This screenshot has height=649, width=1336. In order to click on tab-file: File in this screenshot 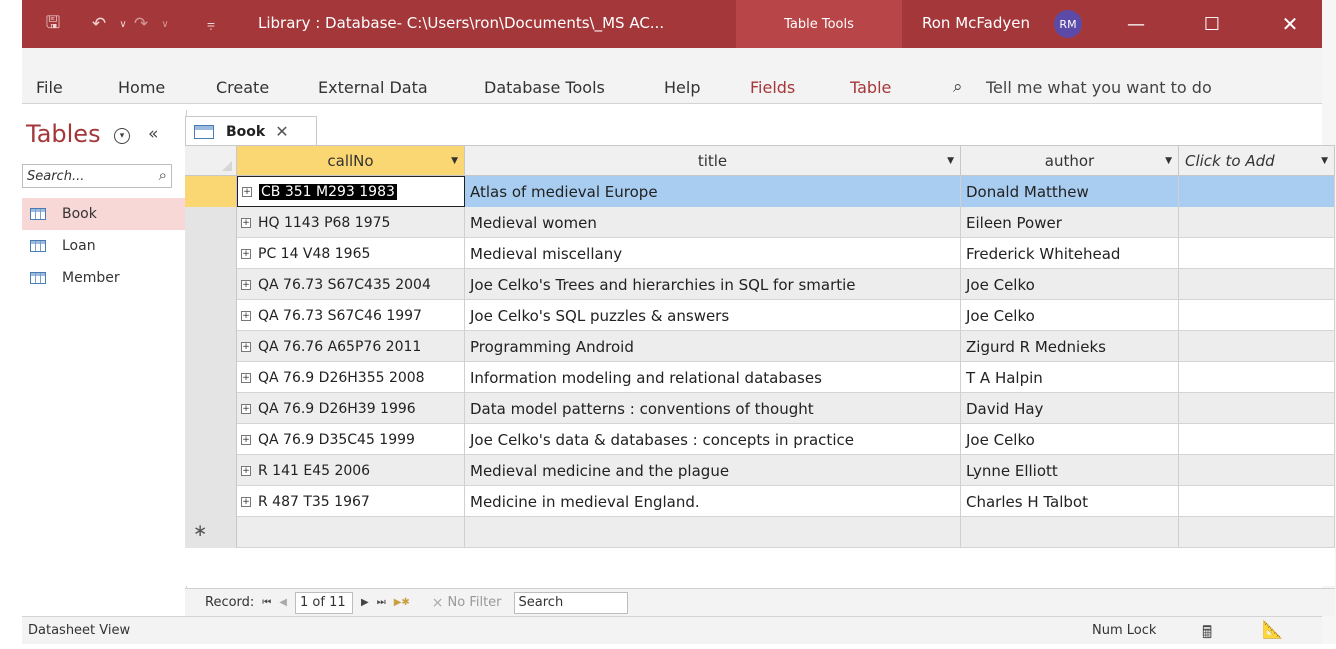, I will do `click(49, 87)`.